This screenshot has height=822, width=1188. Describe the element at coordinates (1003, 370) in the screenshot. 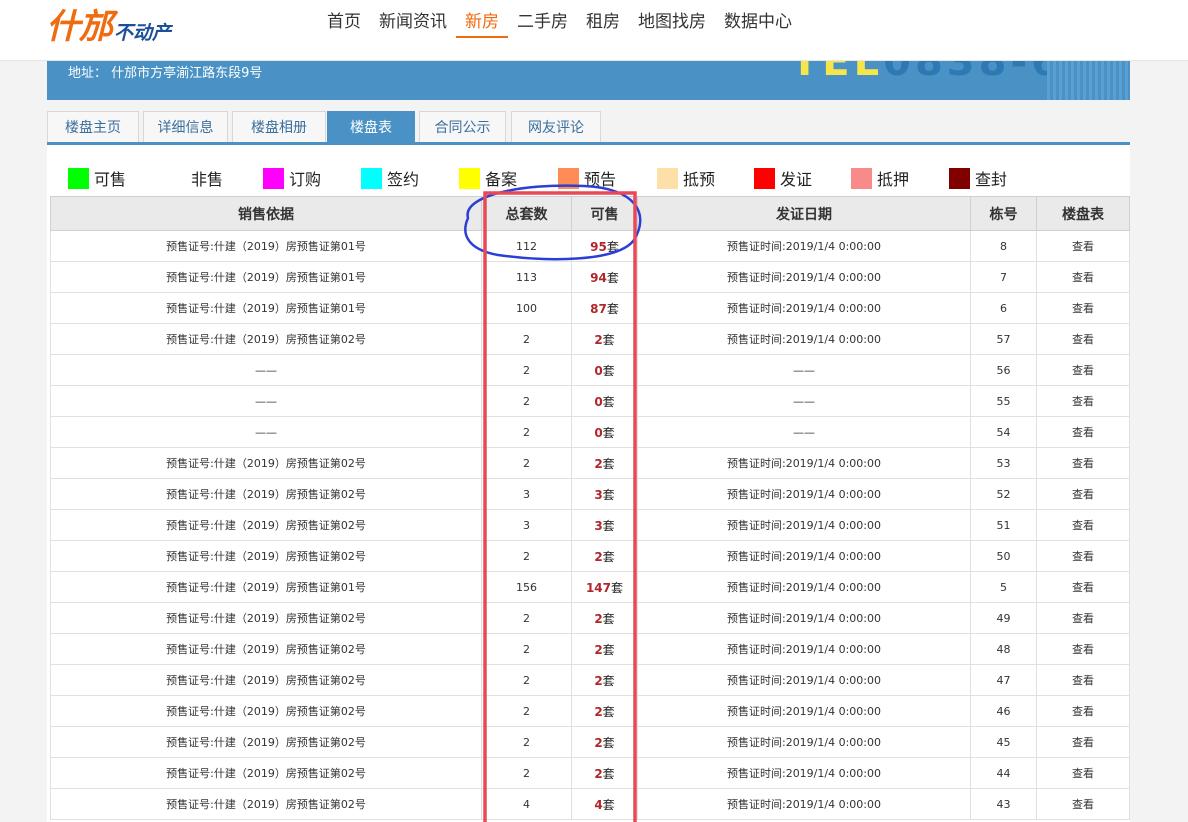

I see `building-number-cell: 56` at that location.